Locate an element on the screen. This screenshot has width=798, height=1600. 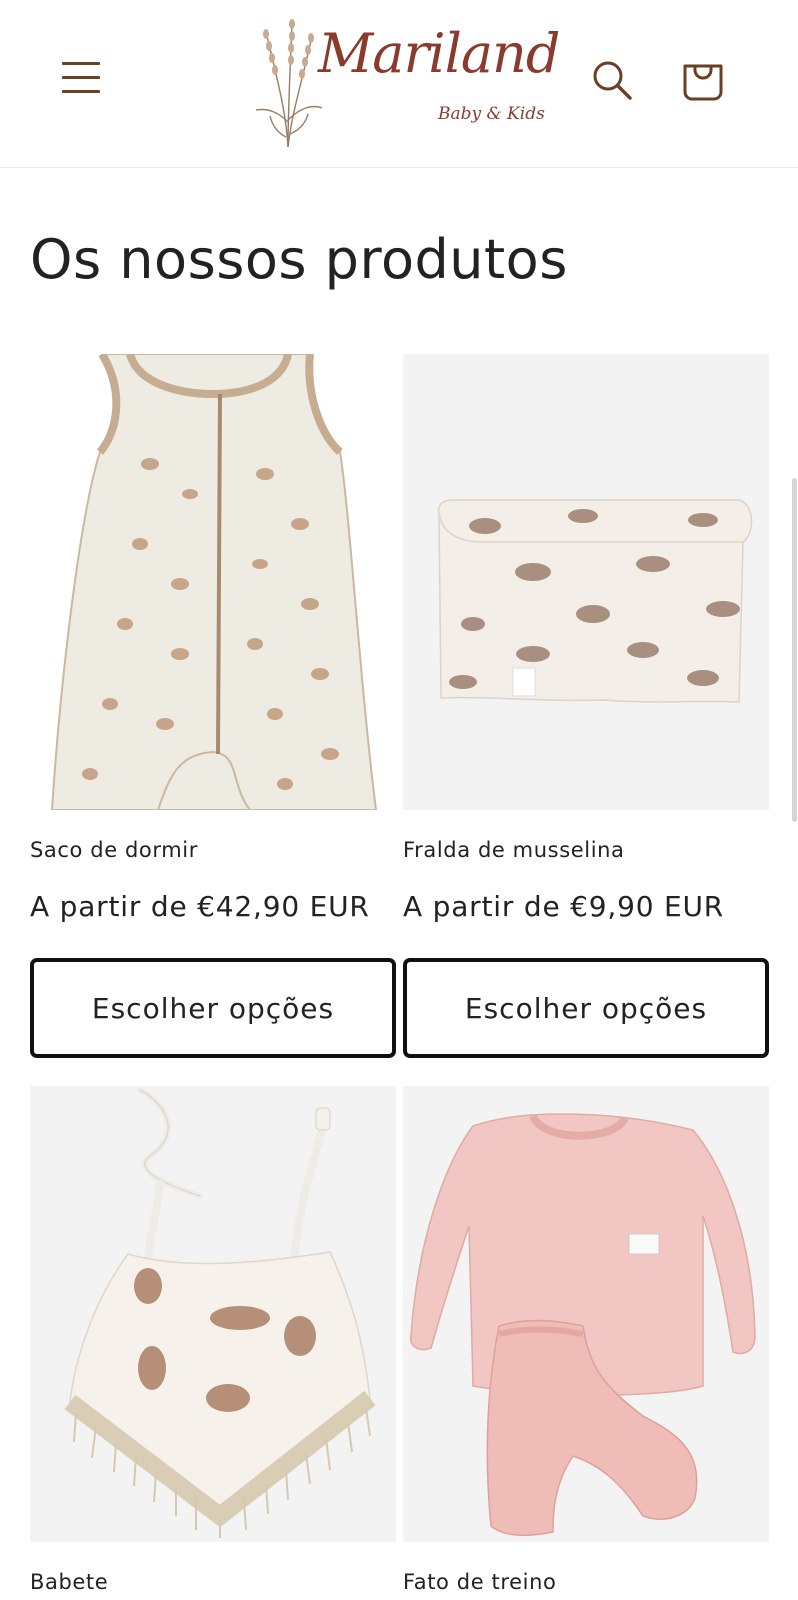
product-card: Babete is located at coordinates (213, 1343).